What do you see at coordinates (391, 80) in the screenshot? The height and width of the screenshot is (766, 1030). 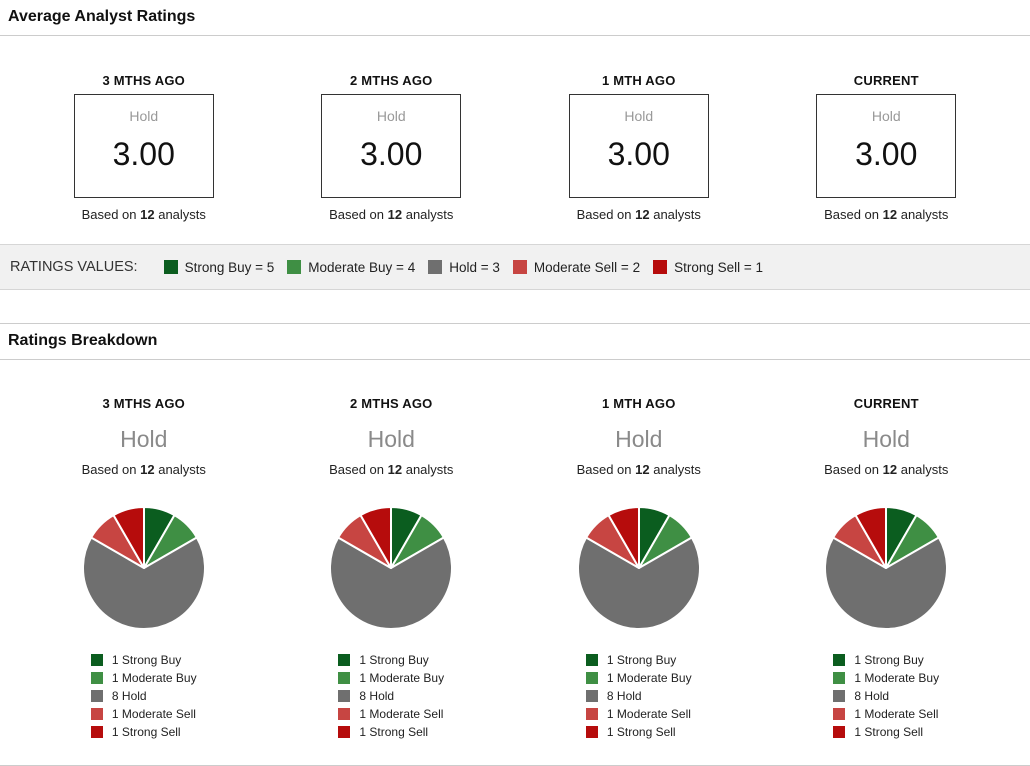 I see `period-label: 2 MTHS AGO` at bounding box center [391, 80].